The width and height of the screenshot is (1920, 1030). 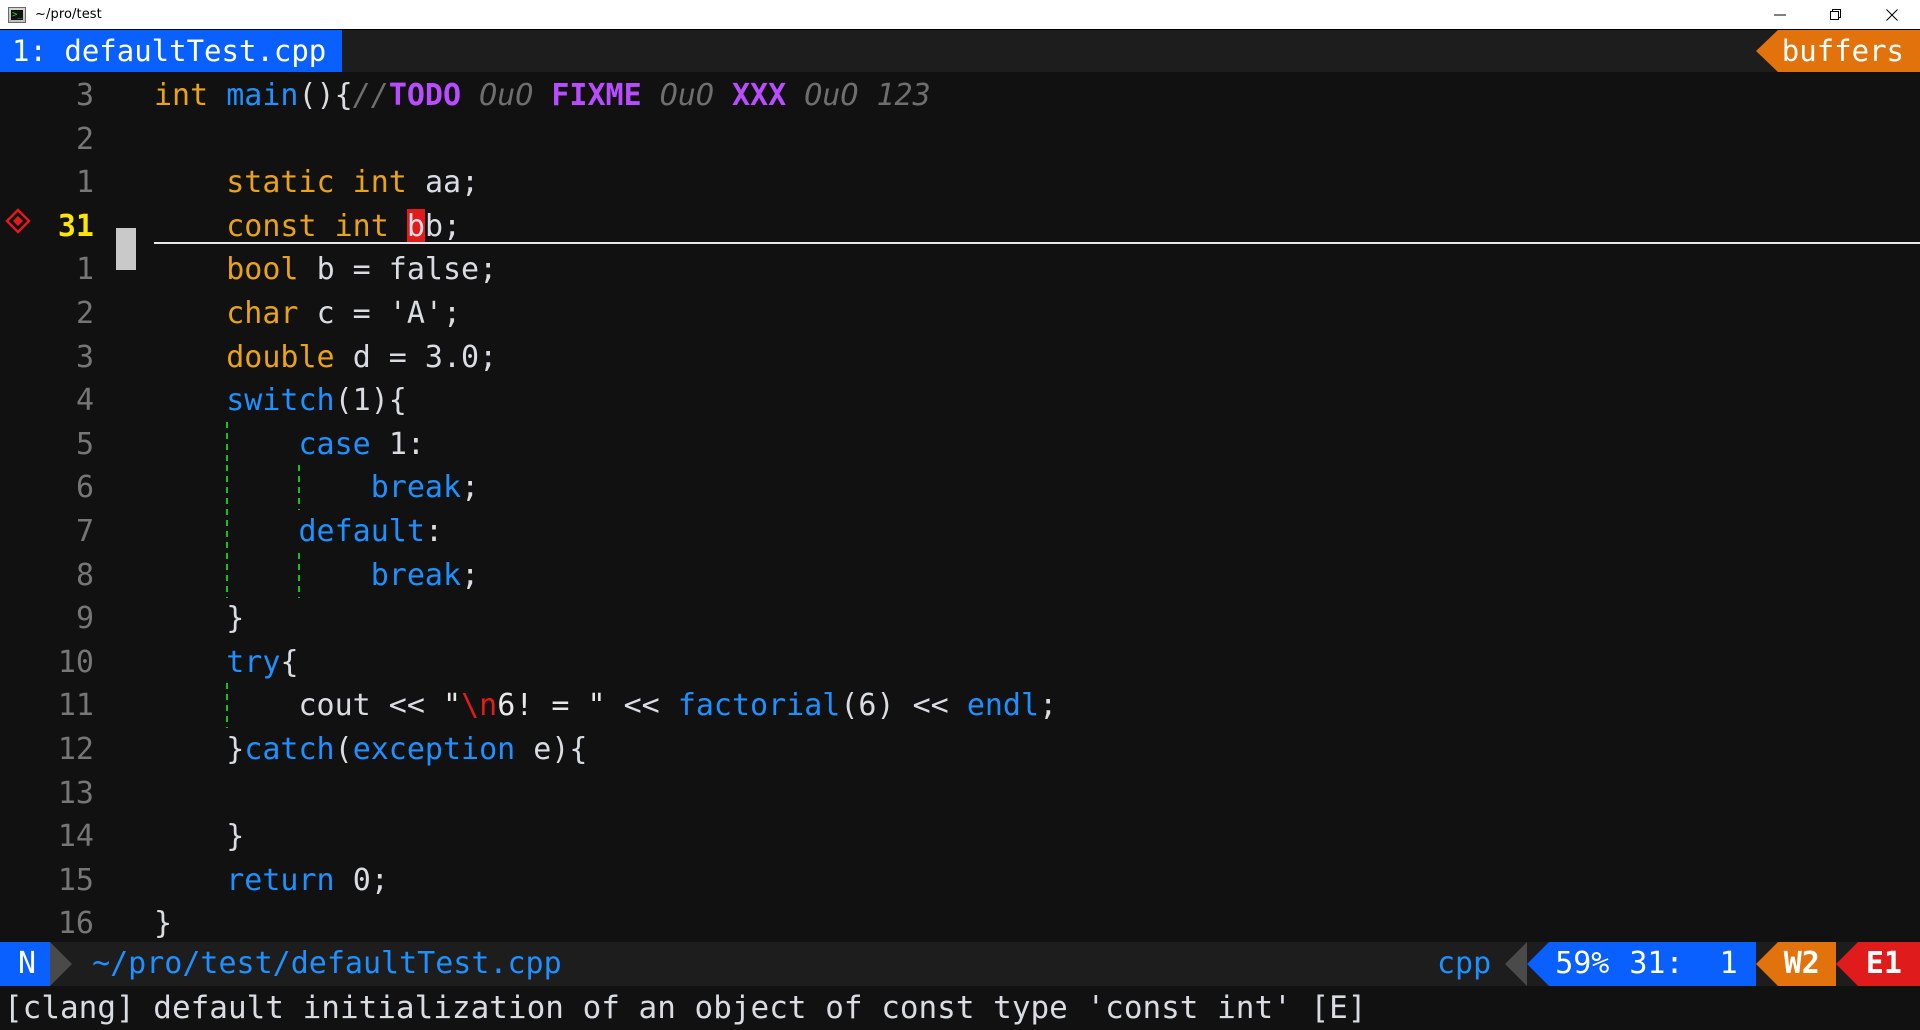 What do you see at coordinates (1037, 663) in the screenshot?
I see `code-line-text: try{` at bounding box center [1037, 663].